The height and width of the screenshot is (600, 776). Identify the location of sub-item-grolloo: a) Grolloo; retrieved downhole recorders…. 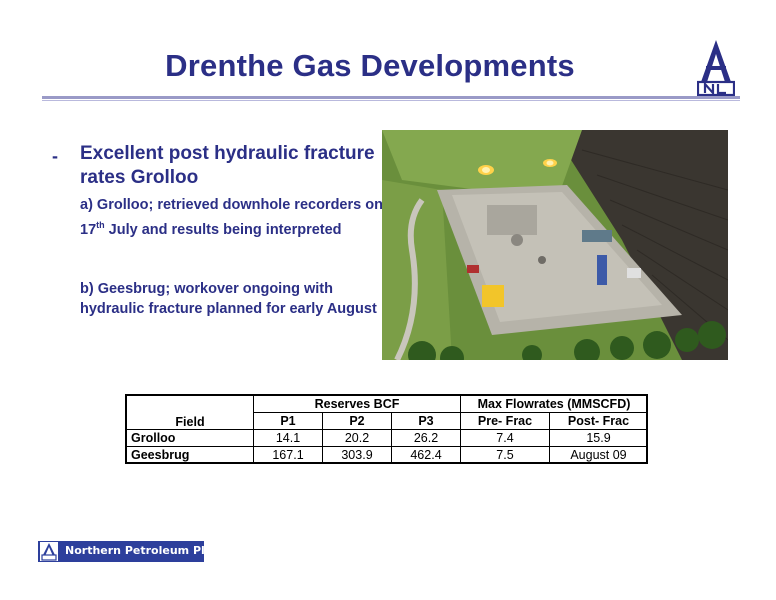
(231, 217).